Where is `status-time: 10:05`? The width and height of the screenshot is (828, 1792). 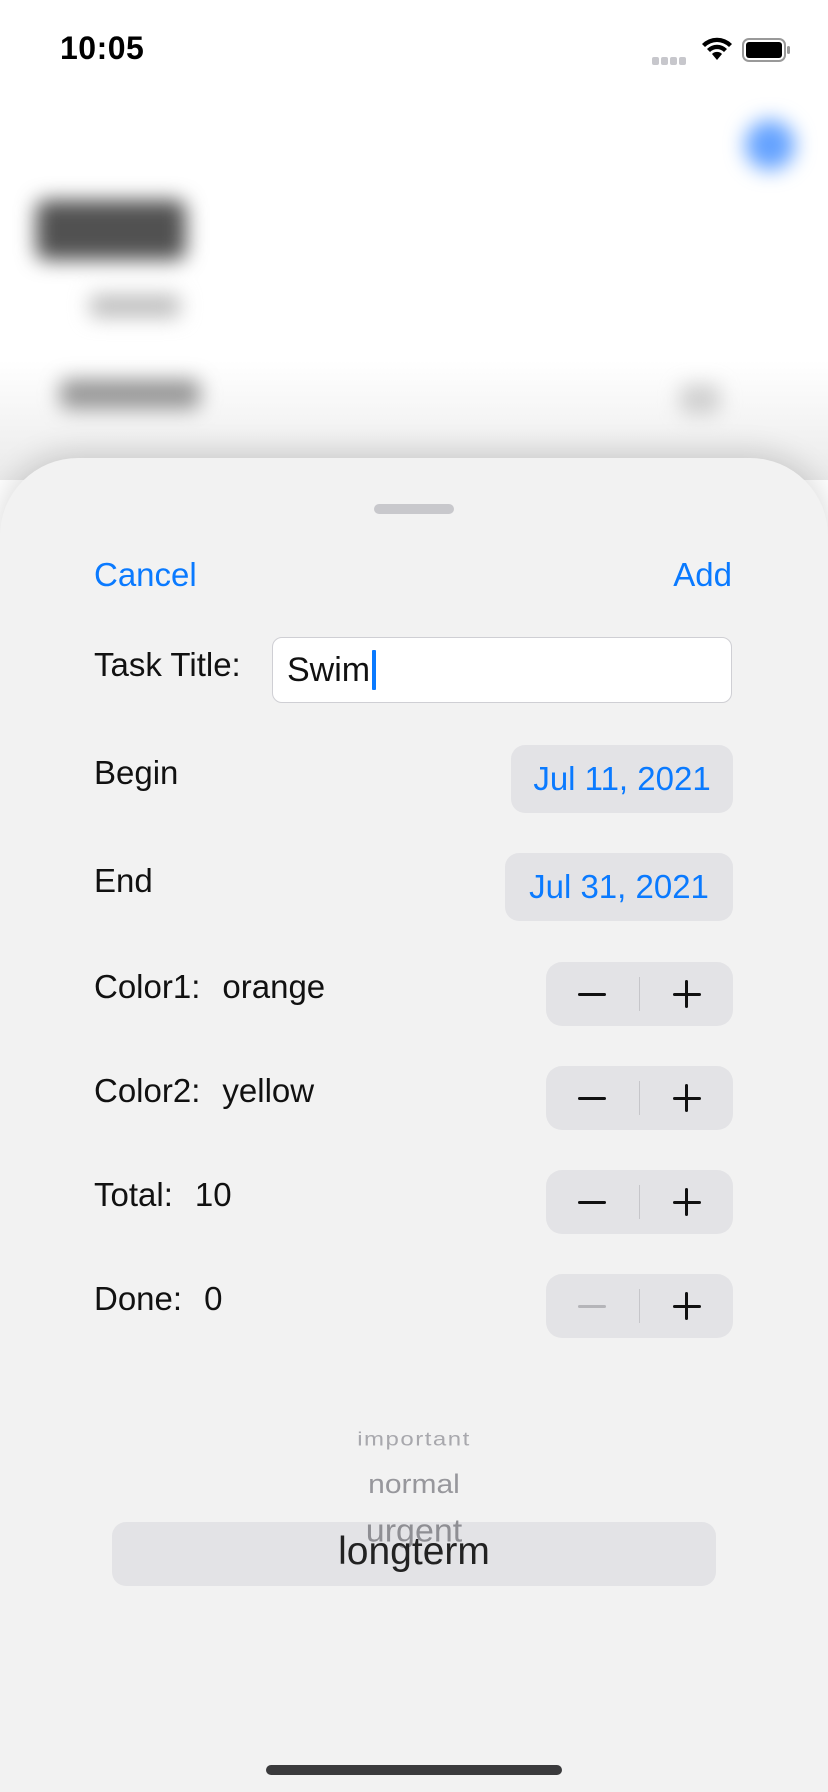
status-time: 10:05 is located at coordinates (102, 48).